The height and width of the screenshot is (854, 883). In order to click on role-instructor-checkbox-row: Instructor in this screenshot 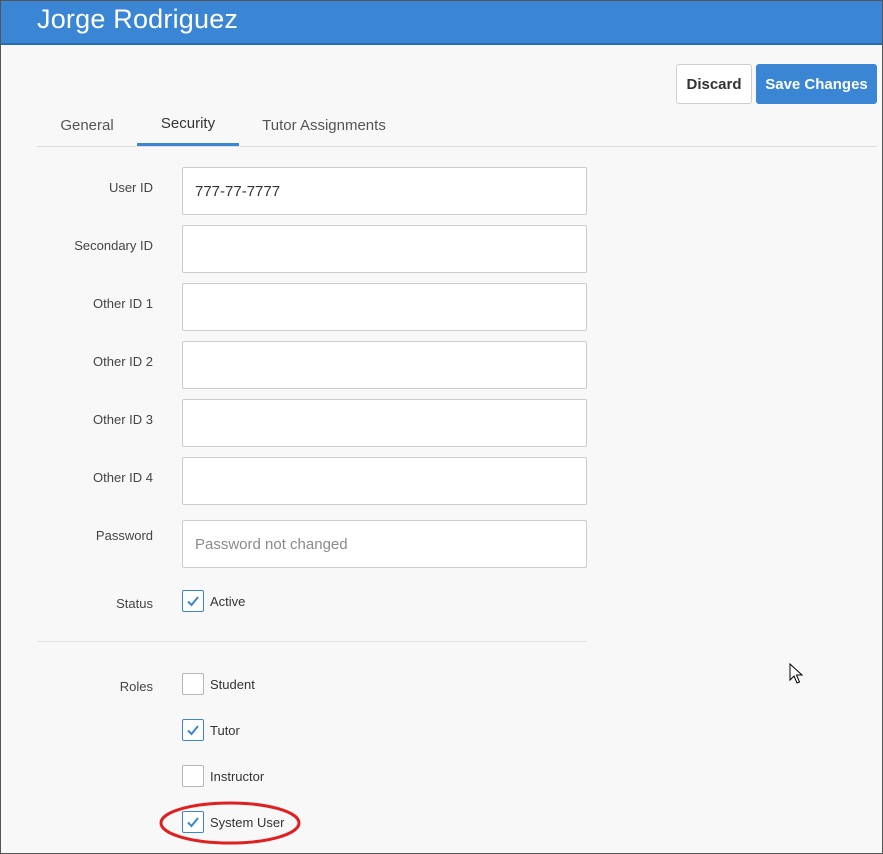, I will do `click(223, 776)`.